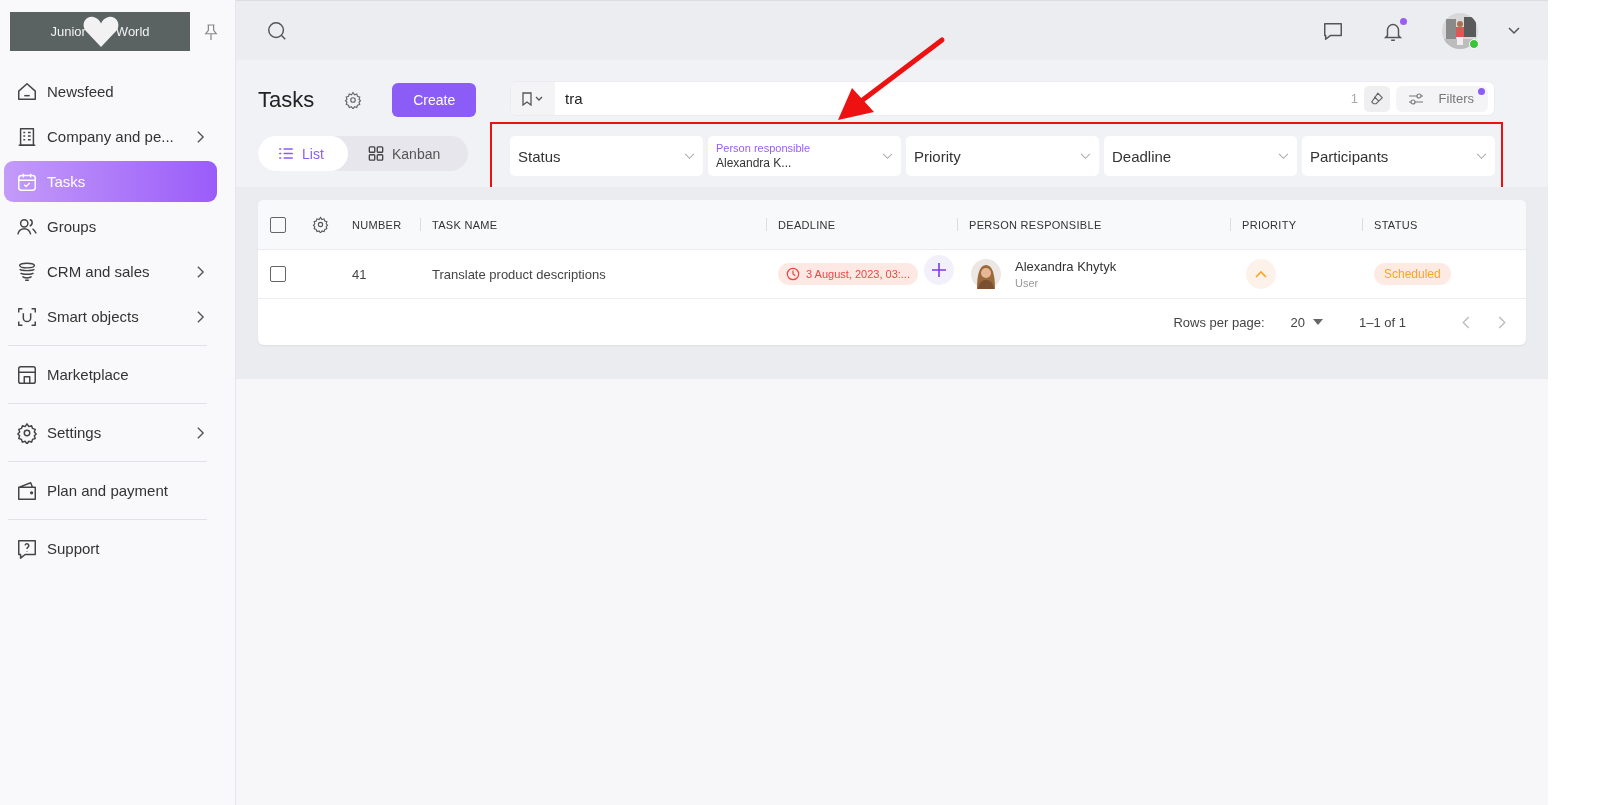 The image size is (1600, 805). Describe the element at coordinates (404, 153) in the screenshot. I see `view-tab: Kanban` at that location.